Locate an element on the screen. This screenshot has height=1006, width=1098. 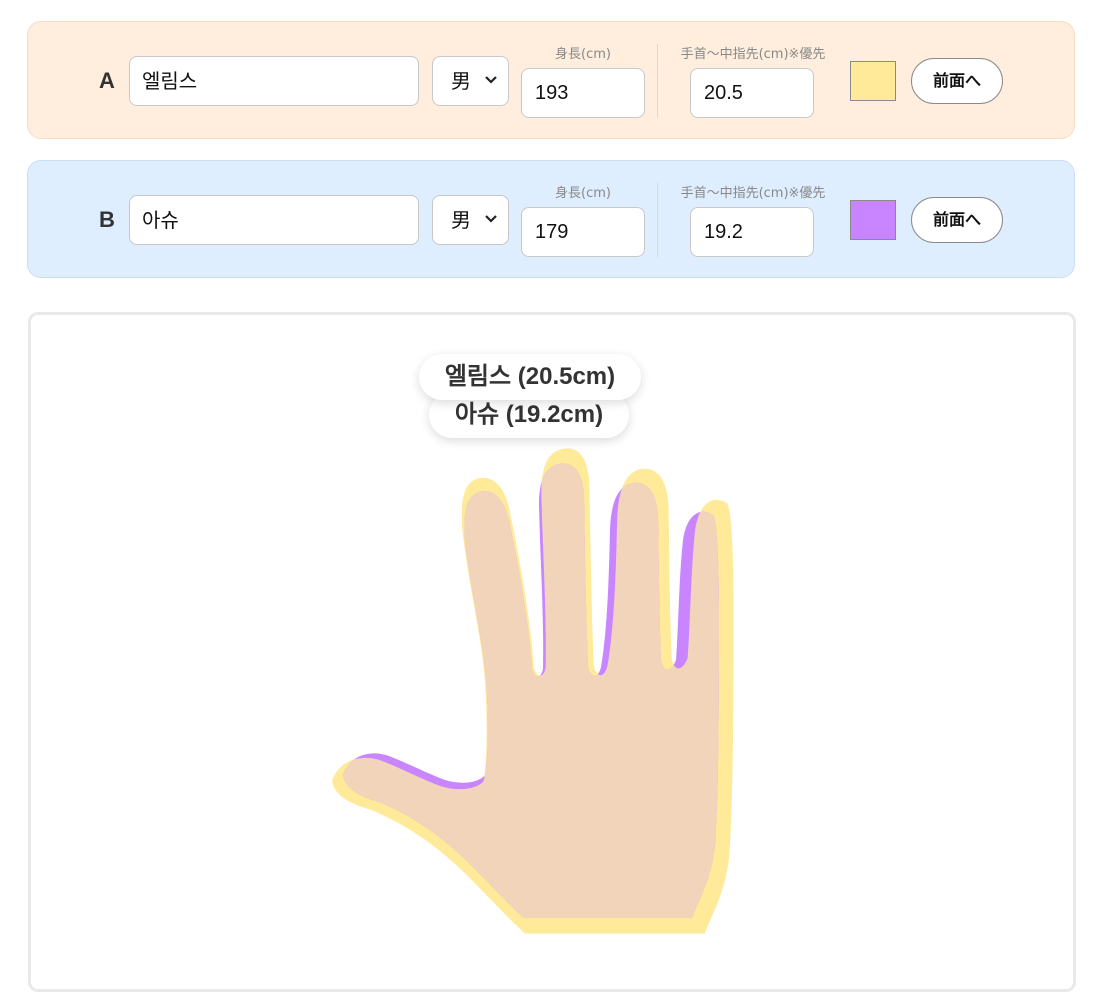
person-a-length-tag: 엘림스 (20.5cm) is located at coordinates (530, 377).